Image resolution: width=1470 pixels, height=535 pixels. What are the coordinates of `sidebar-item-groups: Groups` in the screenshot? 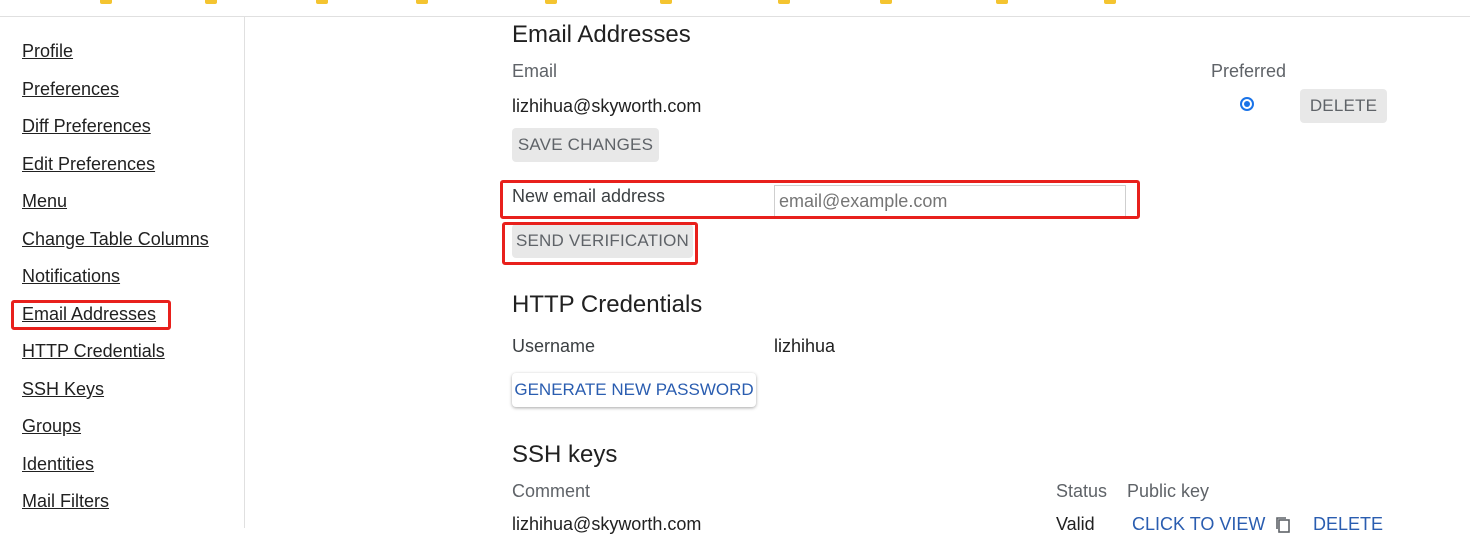 It's located at (51, 426).